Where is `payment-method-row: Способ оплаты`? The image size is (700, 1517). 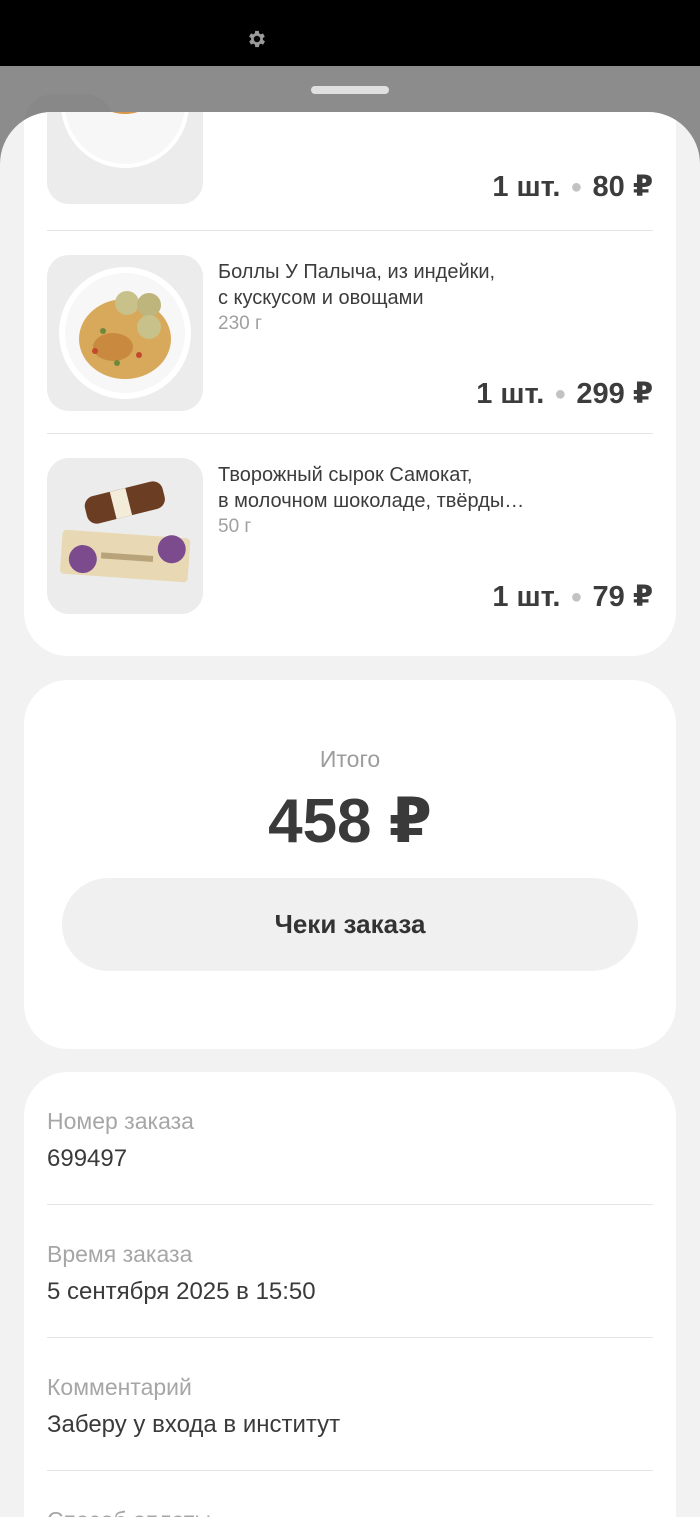 payment-method-row: Способ оплаты is located at coordinates (350, 1512).